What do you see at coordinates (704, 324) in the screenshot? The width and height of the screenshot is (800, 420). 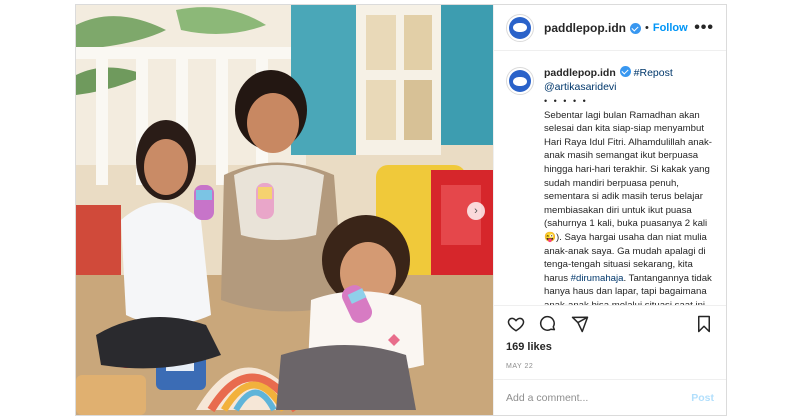 I see `bookmark-icon` at bounding box center [704, 324].